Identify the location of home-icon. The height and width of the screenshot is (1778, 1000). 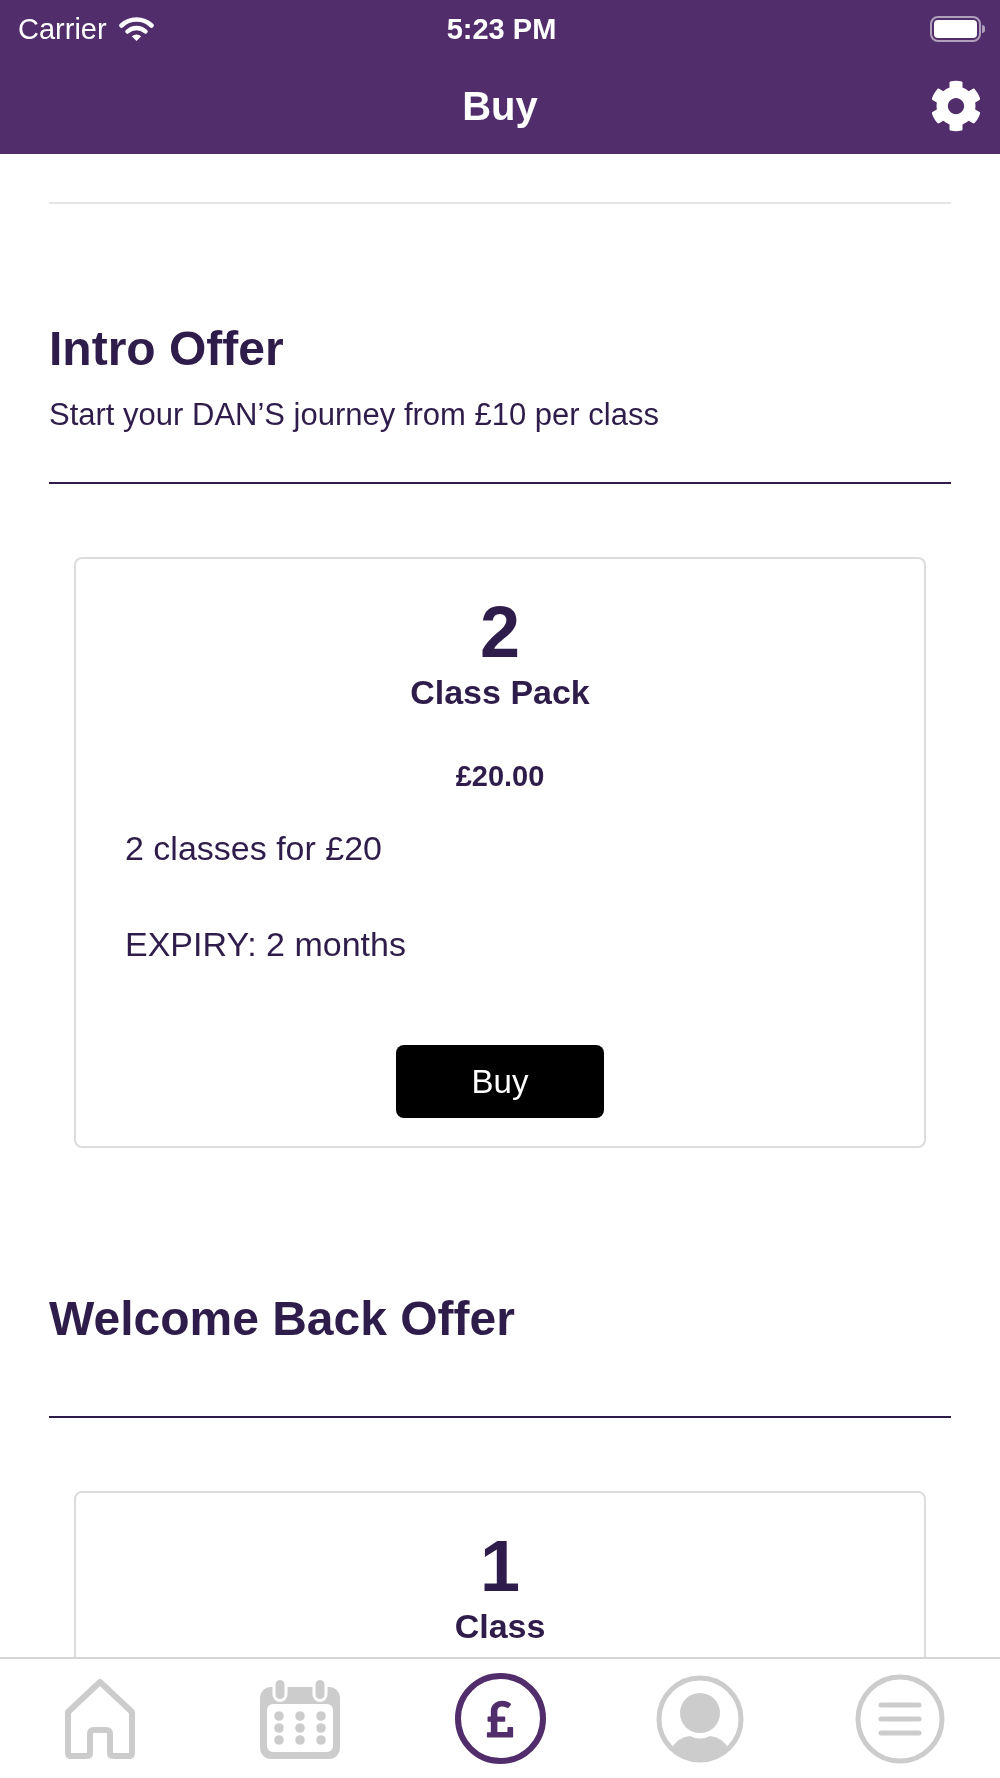
(100, 1718).